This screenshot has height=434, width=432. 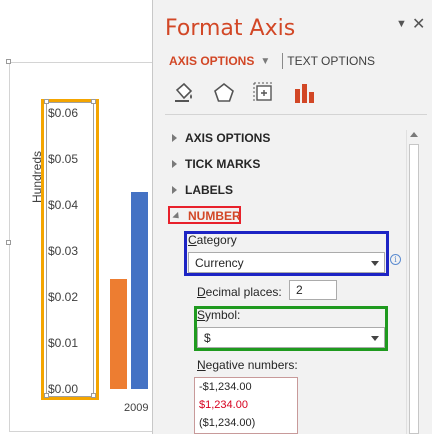 I want to click on list-item: -$1,234.00, so click(x=246, y=387).